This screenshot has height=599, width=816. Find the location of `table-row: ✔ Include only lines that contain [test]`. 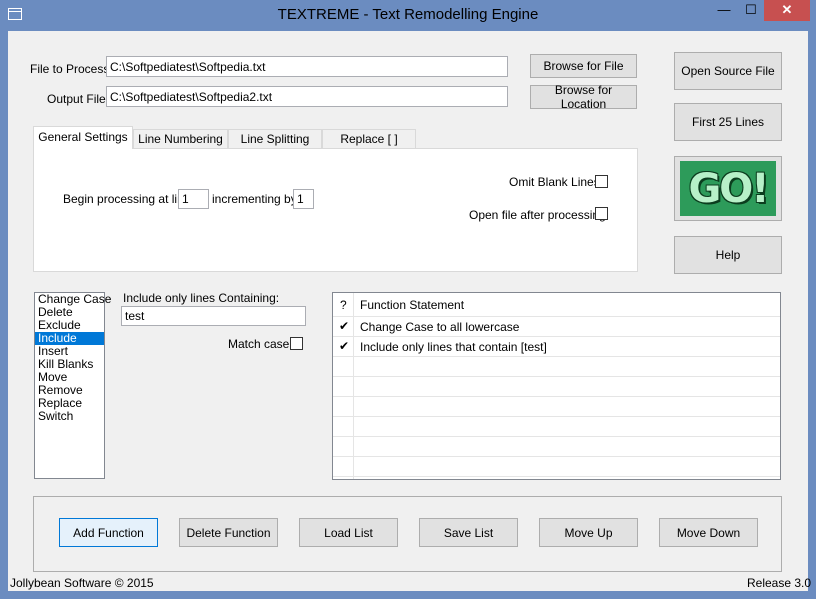

table-row: ✔ Include only lines that contain [test] is located at coordinates (556, 347).